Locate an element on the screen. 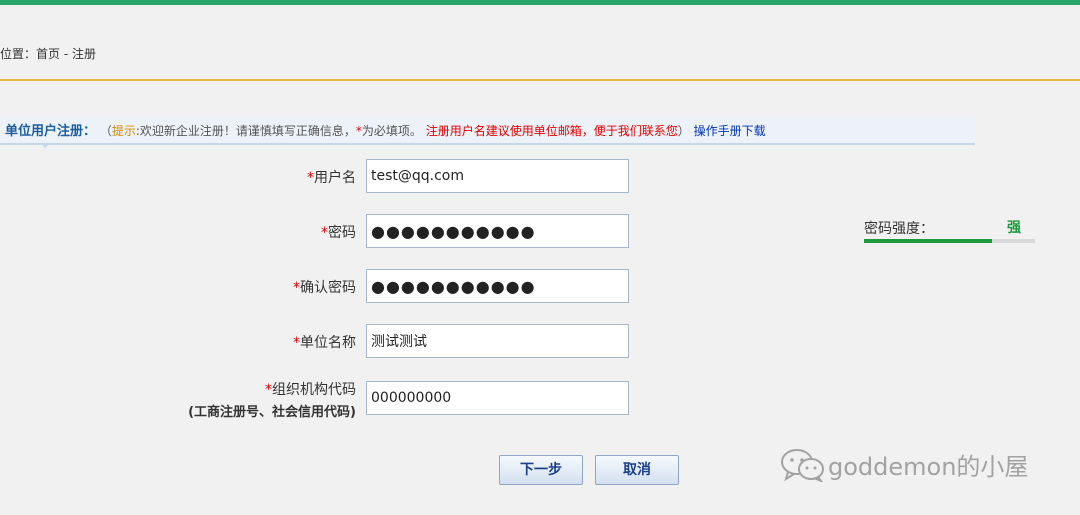 This screenshot has width=1080, height=515. org-code-input is located at coordinates (497, 398).